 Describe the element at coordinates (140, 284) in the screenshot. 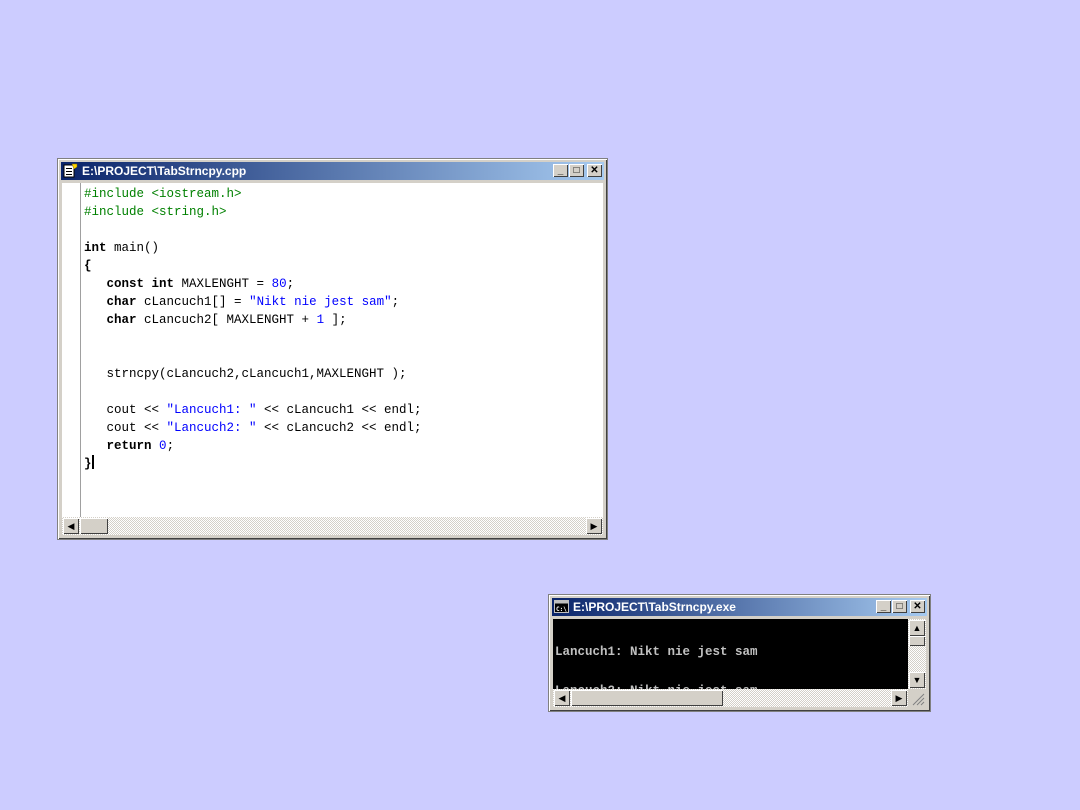

I see `code-token: const int` at that location.